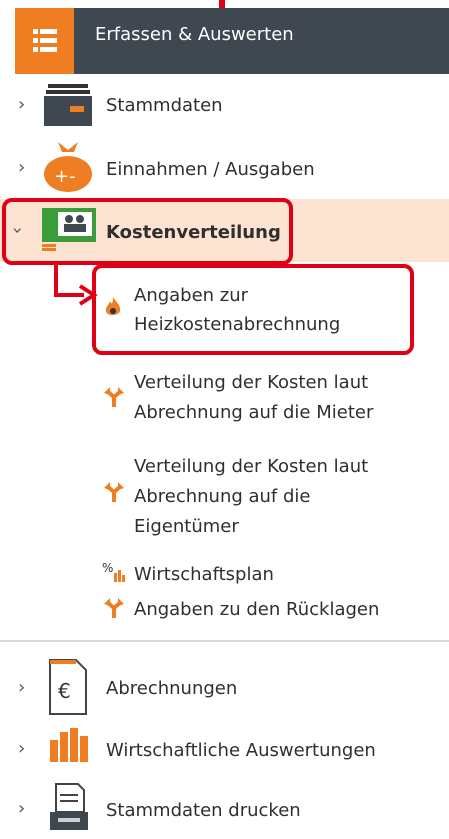  Describe the element at coordinates (251, 466) in the screenshot. I see `tree-item-eigentuemer-line1: Verteilung der Kosten laut` at that location.